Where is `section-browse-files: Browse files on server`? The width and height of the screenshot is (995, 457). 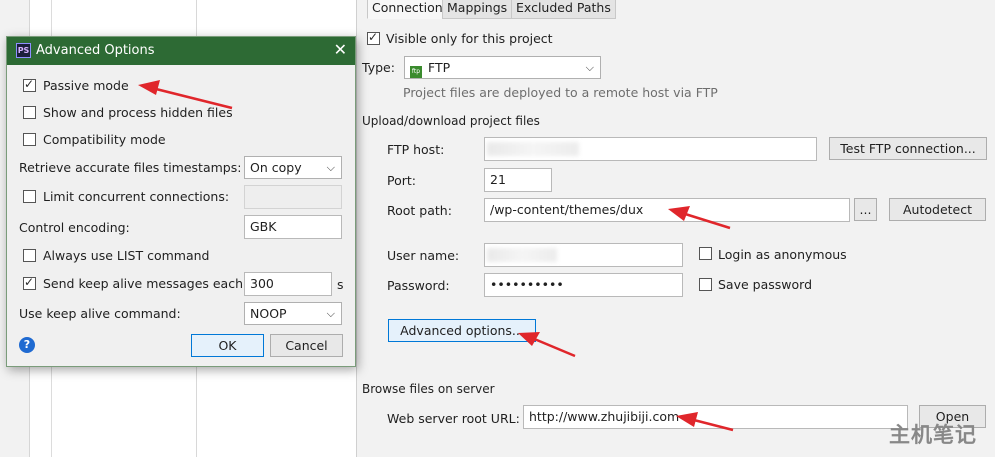
section-browse-files: Browse files on server is located at coordinates (428, 389).